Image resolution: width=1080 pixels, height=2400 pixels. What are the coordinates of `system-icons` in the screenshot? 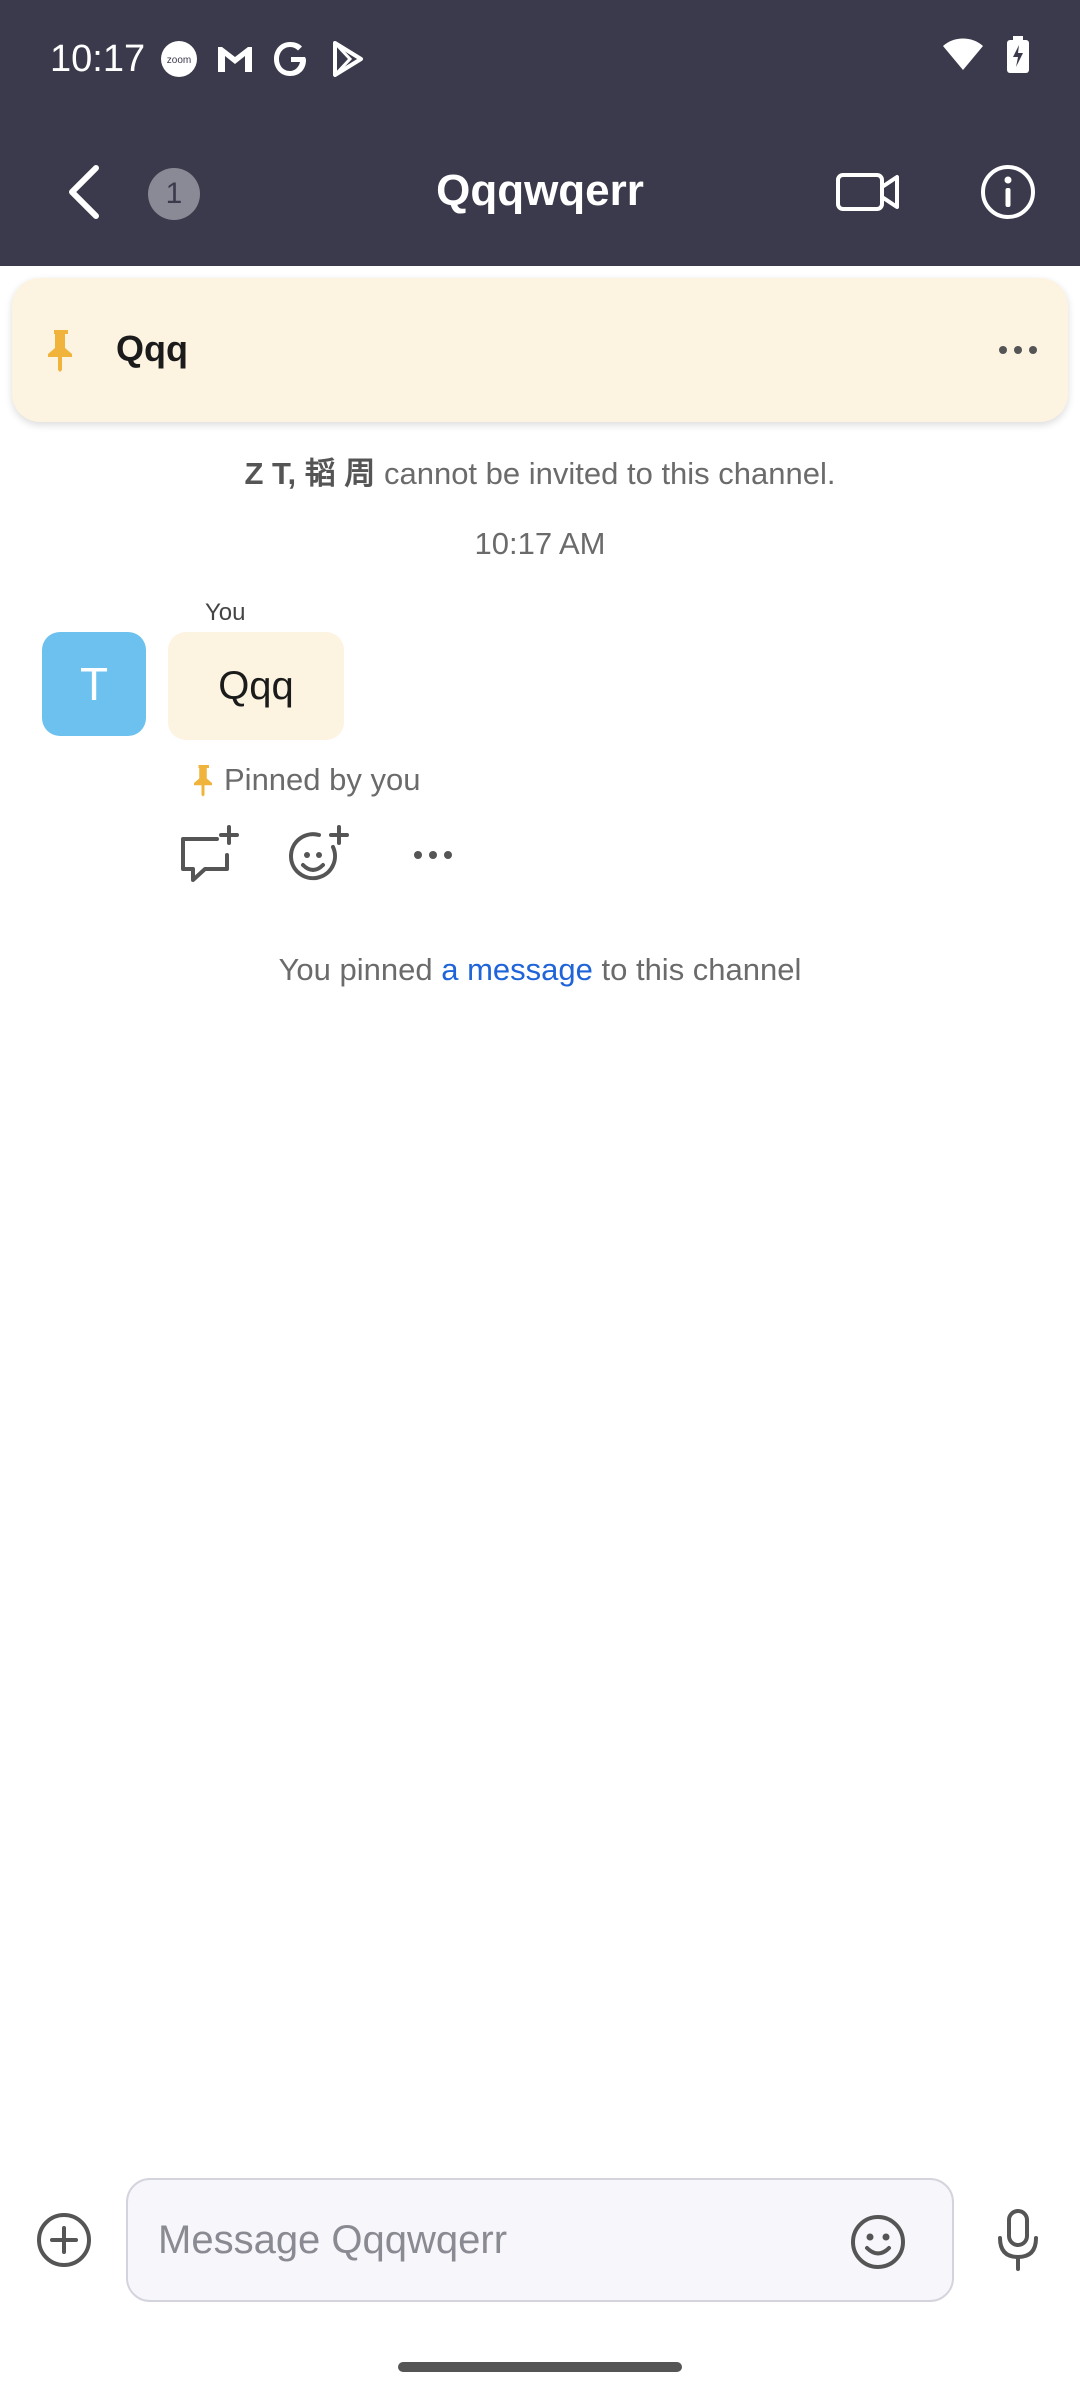 It's located at (986, 57).